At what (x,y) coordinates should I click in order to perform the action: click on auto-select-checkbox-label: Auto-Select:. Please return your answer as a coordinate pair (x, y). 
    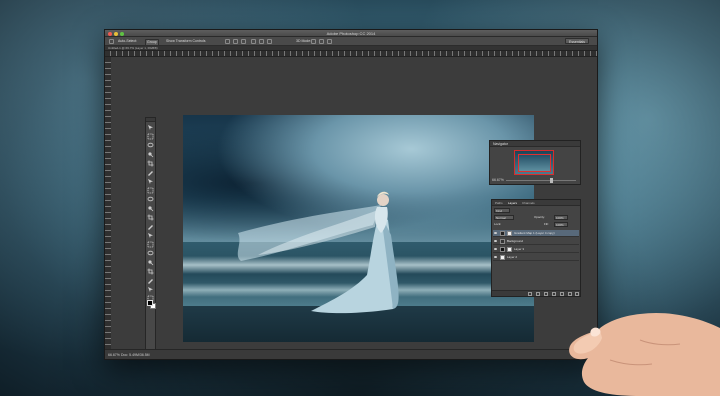
    Looking at the image, I should click on (127, 41).